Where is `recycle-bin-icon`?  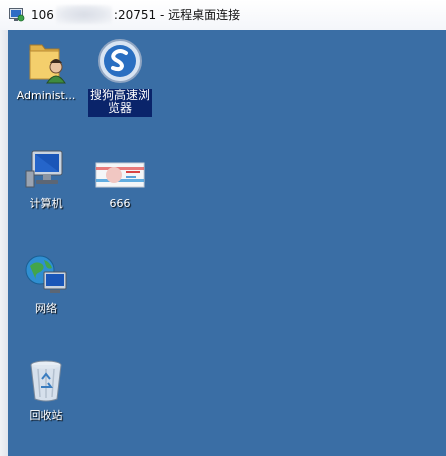
recycle-bin-icon is located at coordinates (46, 381).